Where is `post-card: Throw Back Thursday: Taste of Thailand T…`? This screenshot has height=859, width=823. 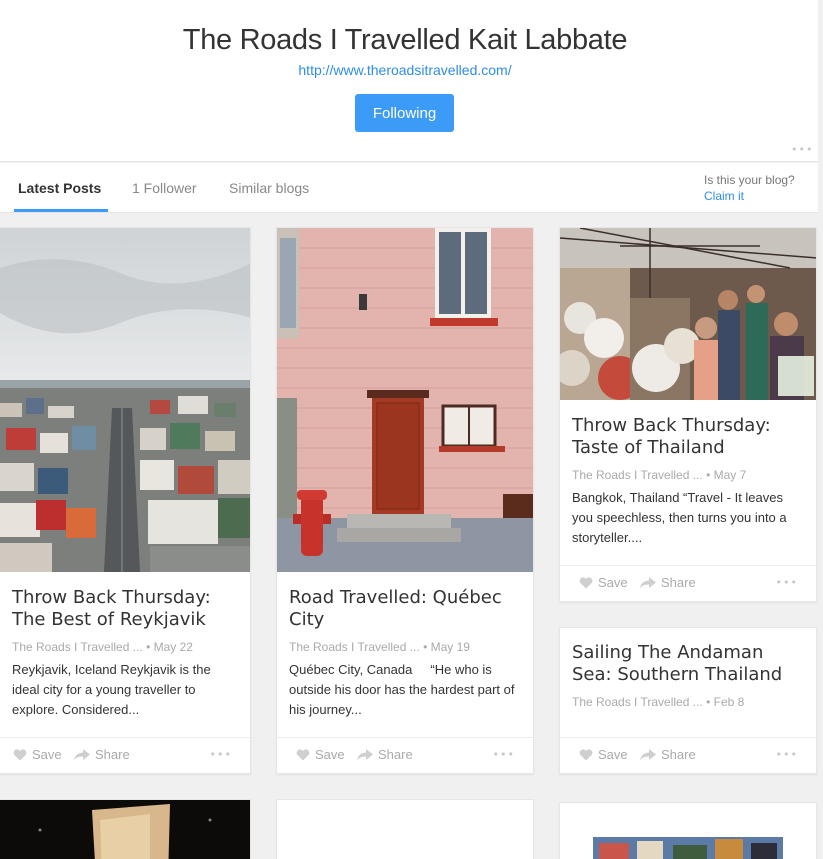
post-card: Throw Back Thursday: Taste of Thailand T… is located at coordinates (688, 414).